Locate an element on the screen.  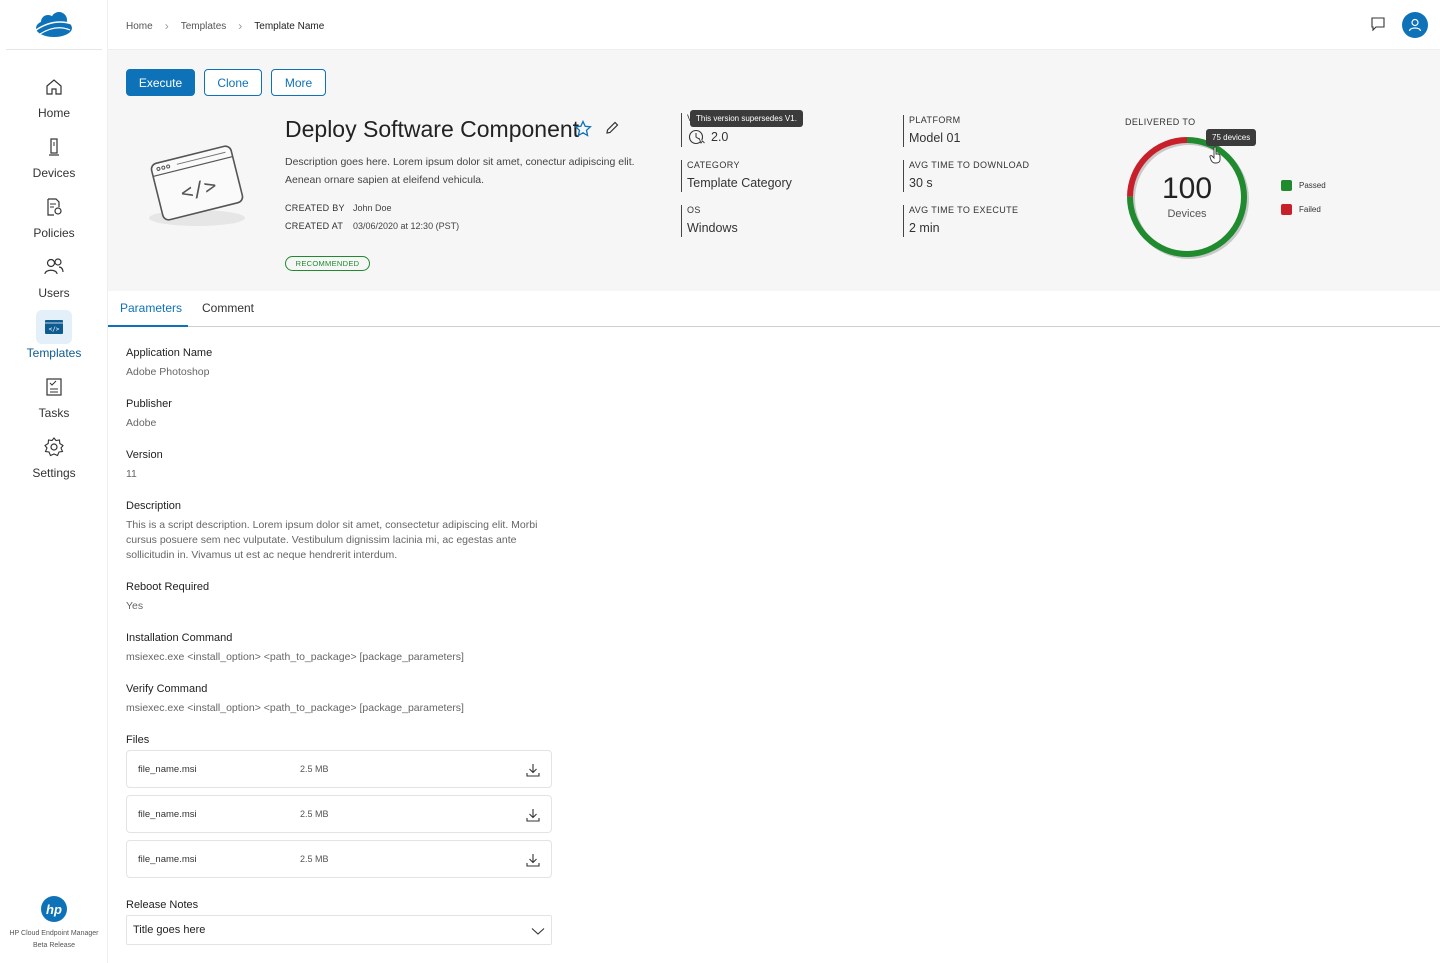
version-tooltip: This version supersedes V1. is located at coordinates (746, 118).